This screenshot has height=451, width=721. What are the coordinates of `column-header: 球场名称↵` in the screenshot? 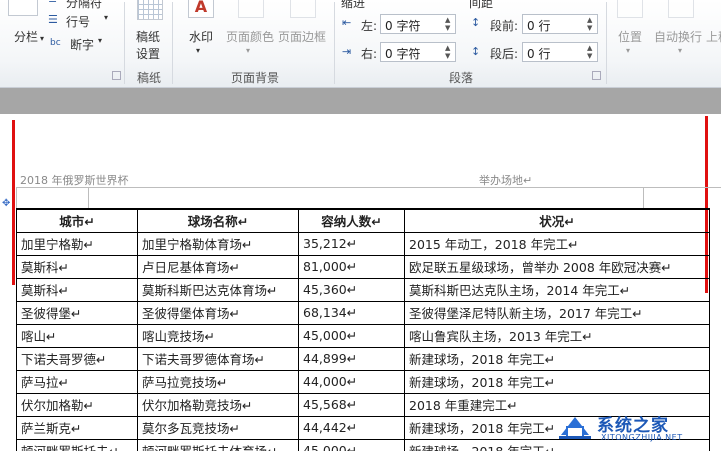 It's located at (218, 220).